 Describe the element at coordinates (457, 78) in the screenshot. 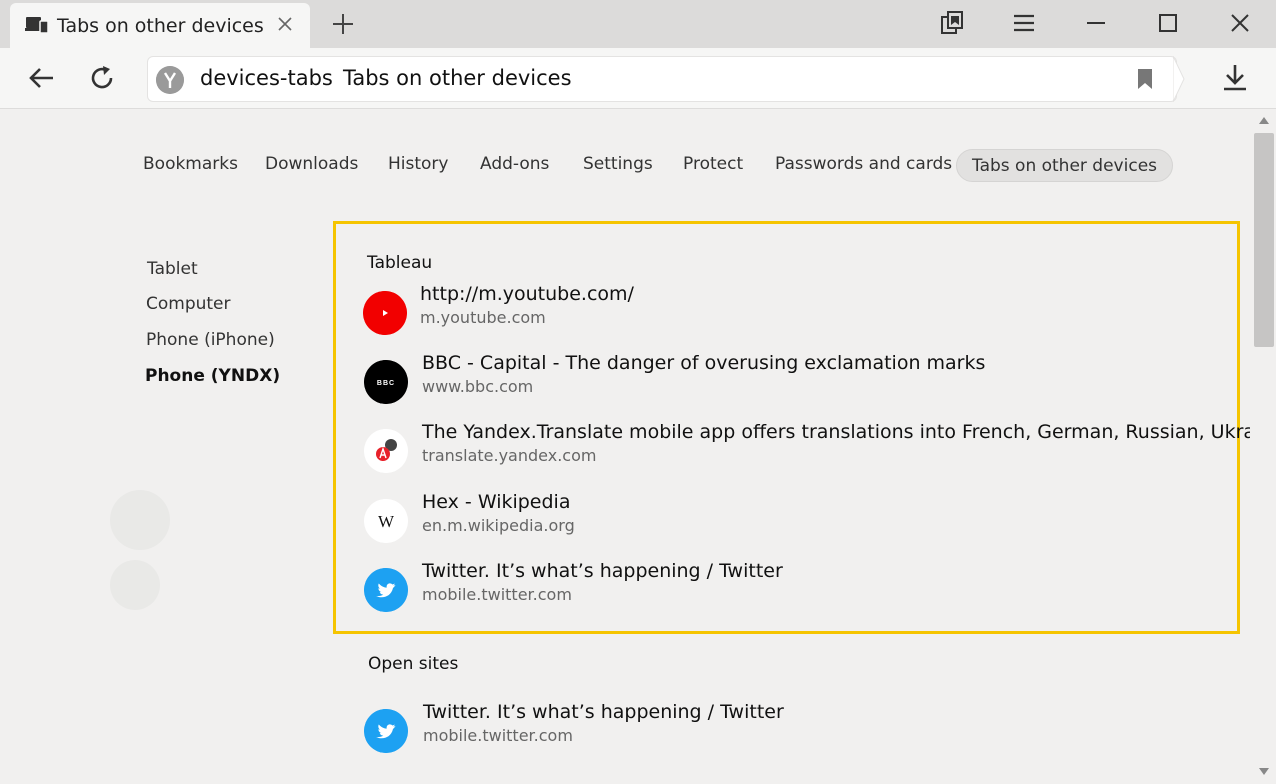

I see `url-page-title: Tabs on other devices` at that location.